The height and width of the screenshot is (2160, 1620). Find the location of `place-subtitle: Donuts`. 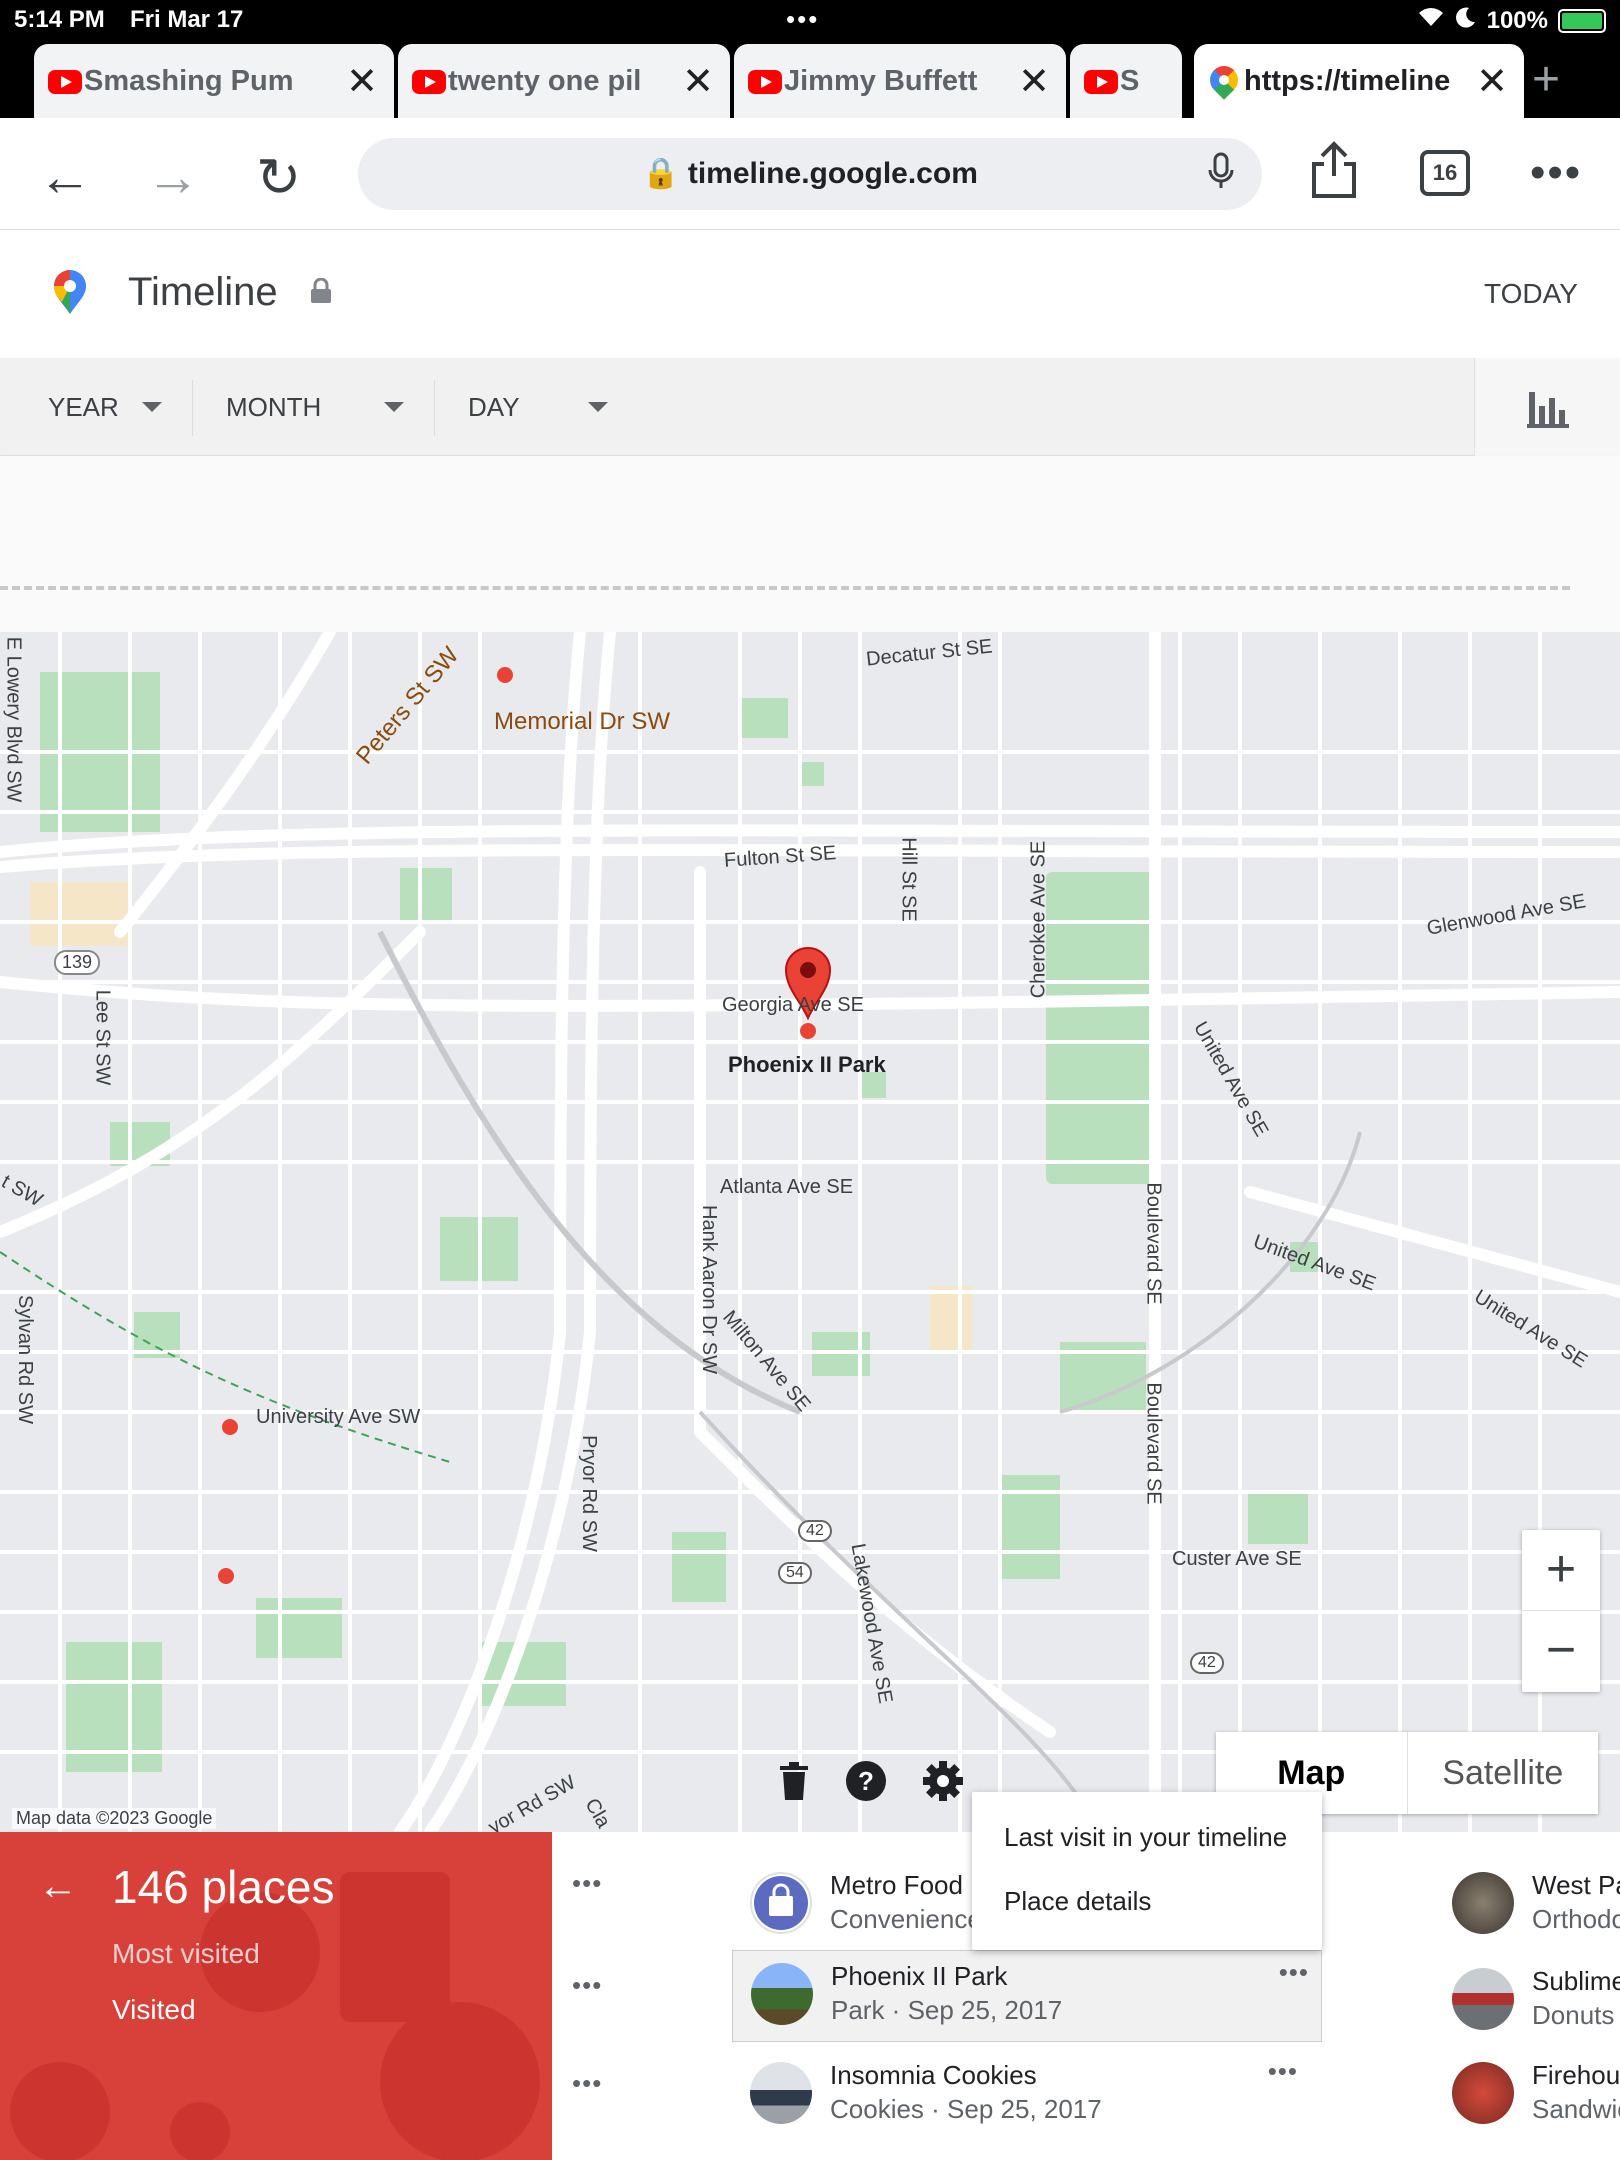

place-subtitle: Donuts is located at coordinates (1573, 2015).